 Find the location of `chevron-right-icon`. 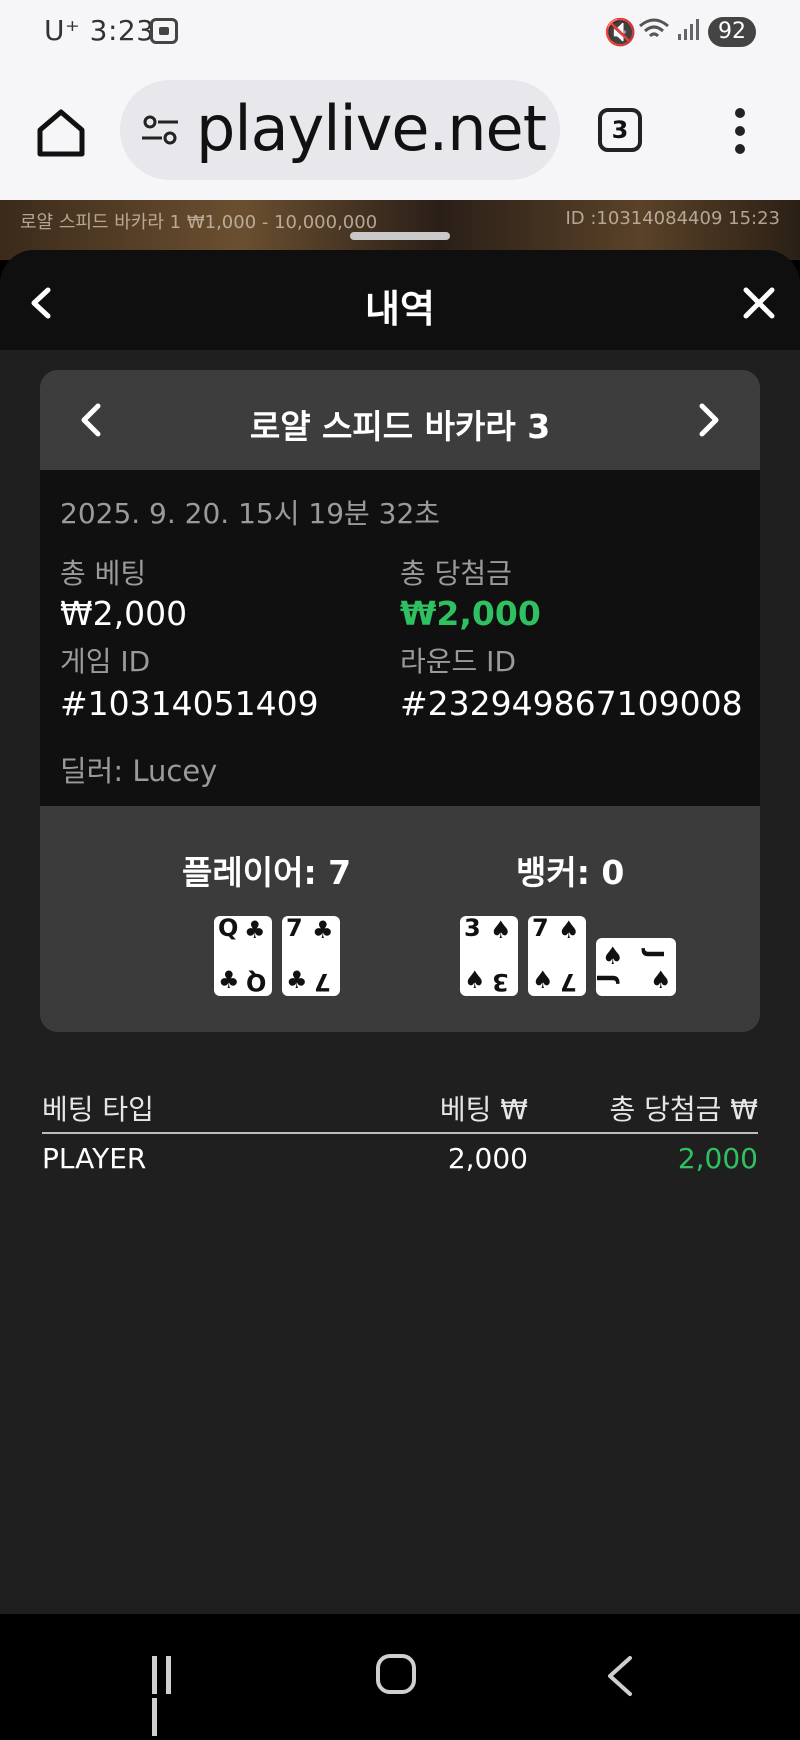

chevron-right-icon is located at coordinates (710, 420).